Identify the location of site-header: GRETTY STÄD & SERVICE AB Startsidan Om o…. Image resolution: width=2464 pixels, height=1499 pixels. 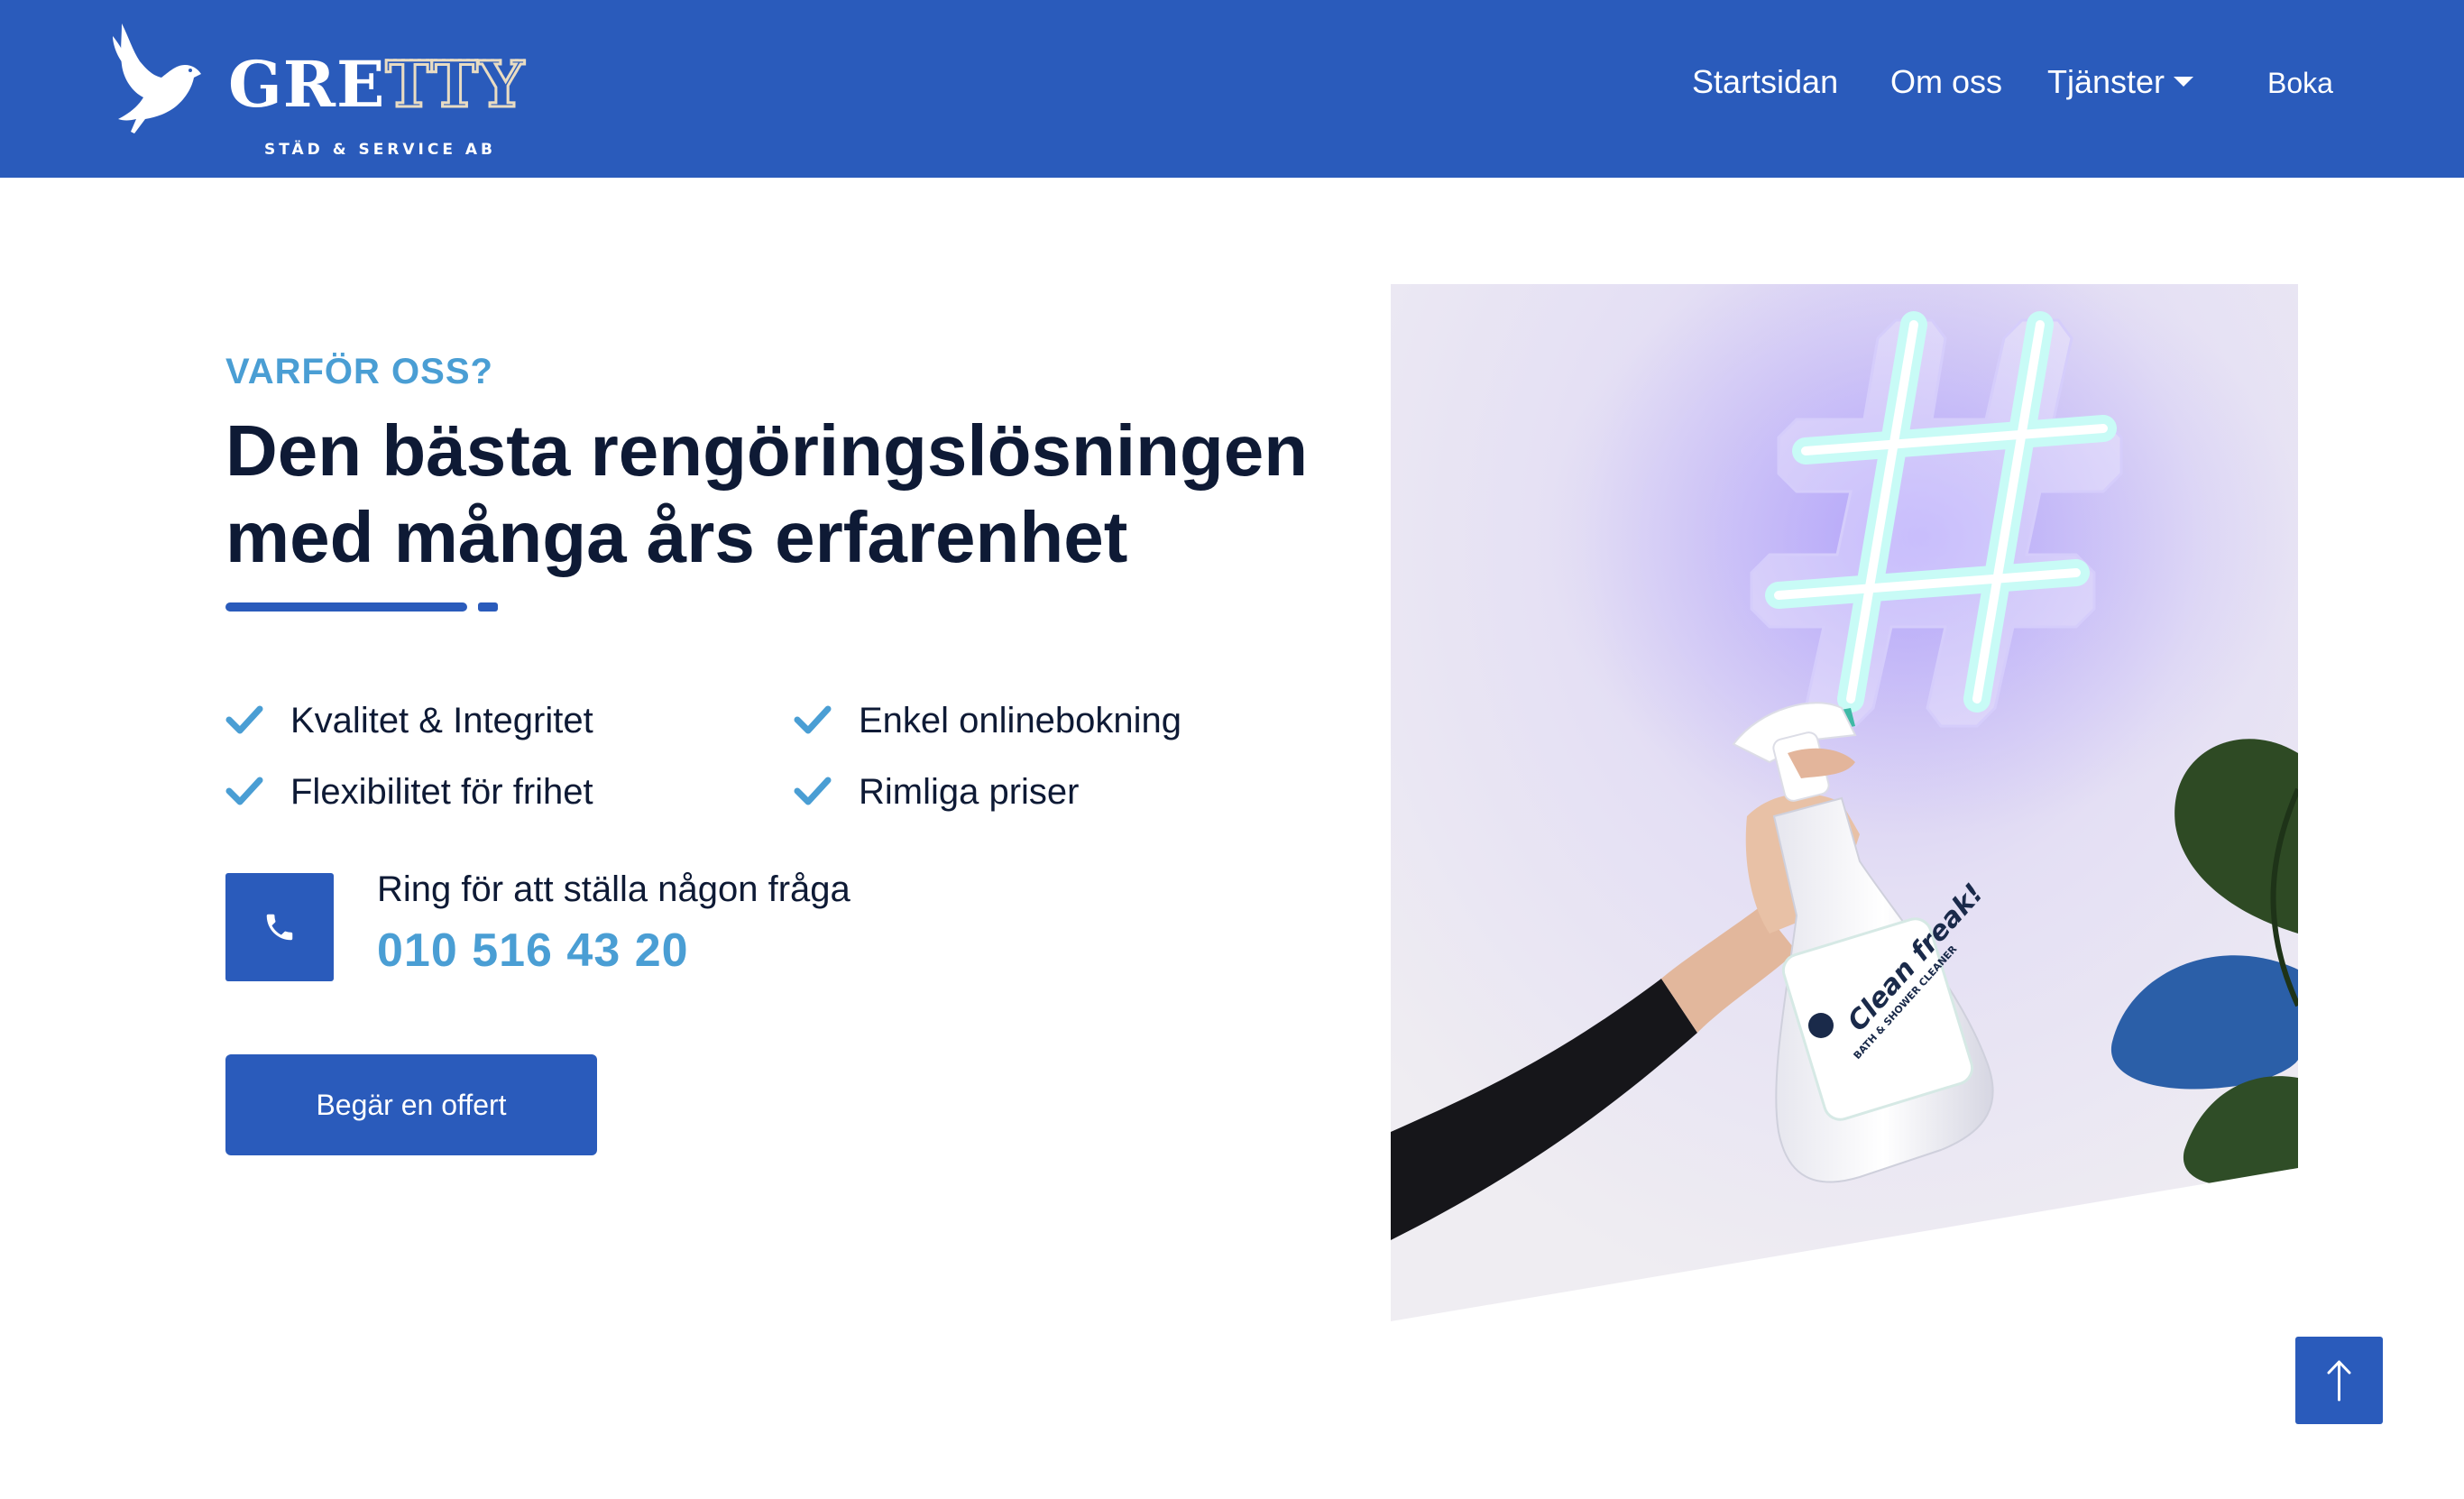
(1232, 89).